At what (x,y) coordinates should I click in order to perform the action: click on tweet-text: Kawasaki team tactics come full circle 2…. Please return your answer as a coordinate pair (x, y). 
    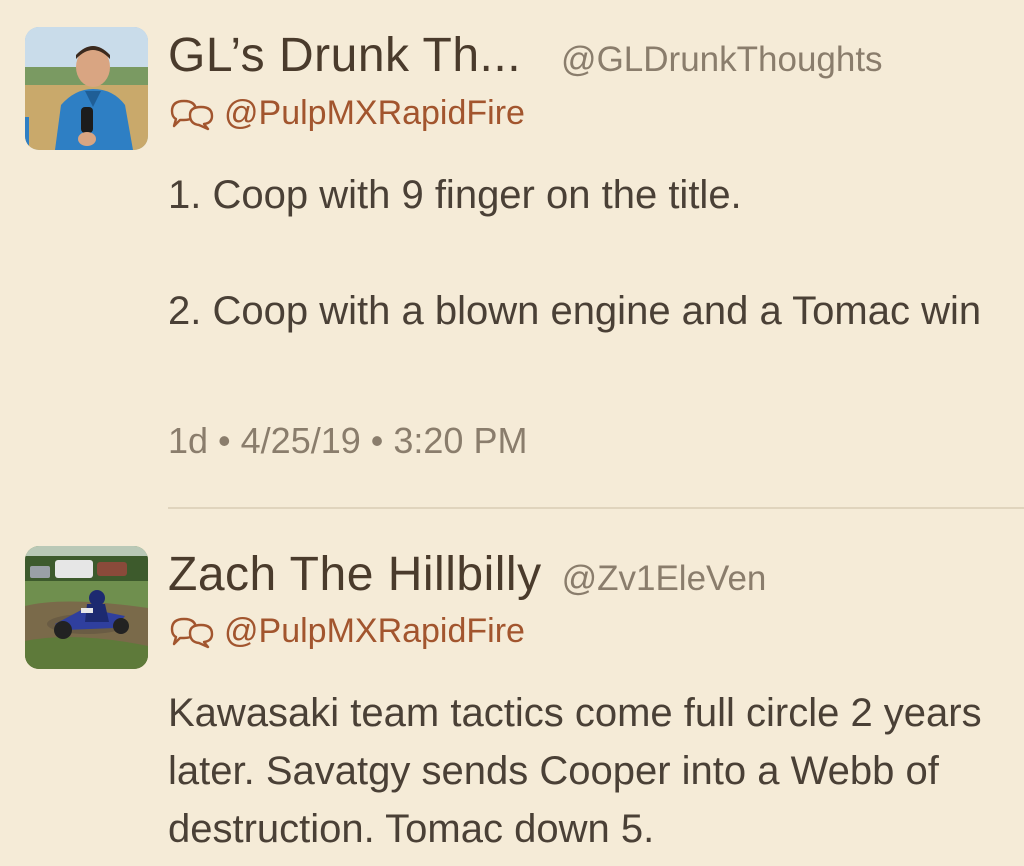
    Looking at the image, I should click on (580, 771).